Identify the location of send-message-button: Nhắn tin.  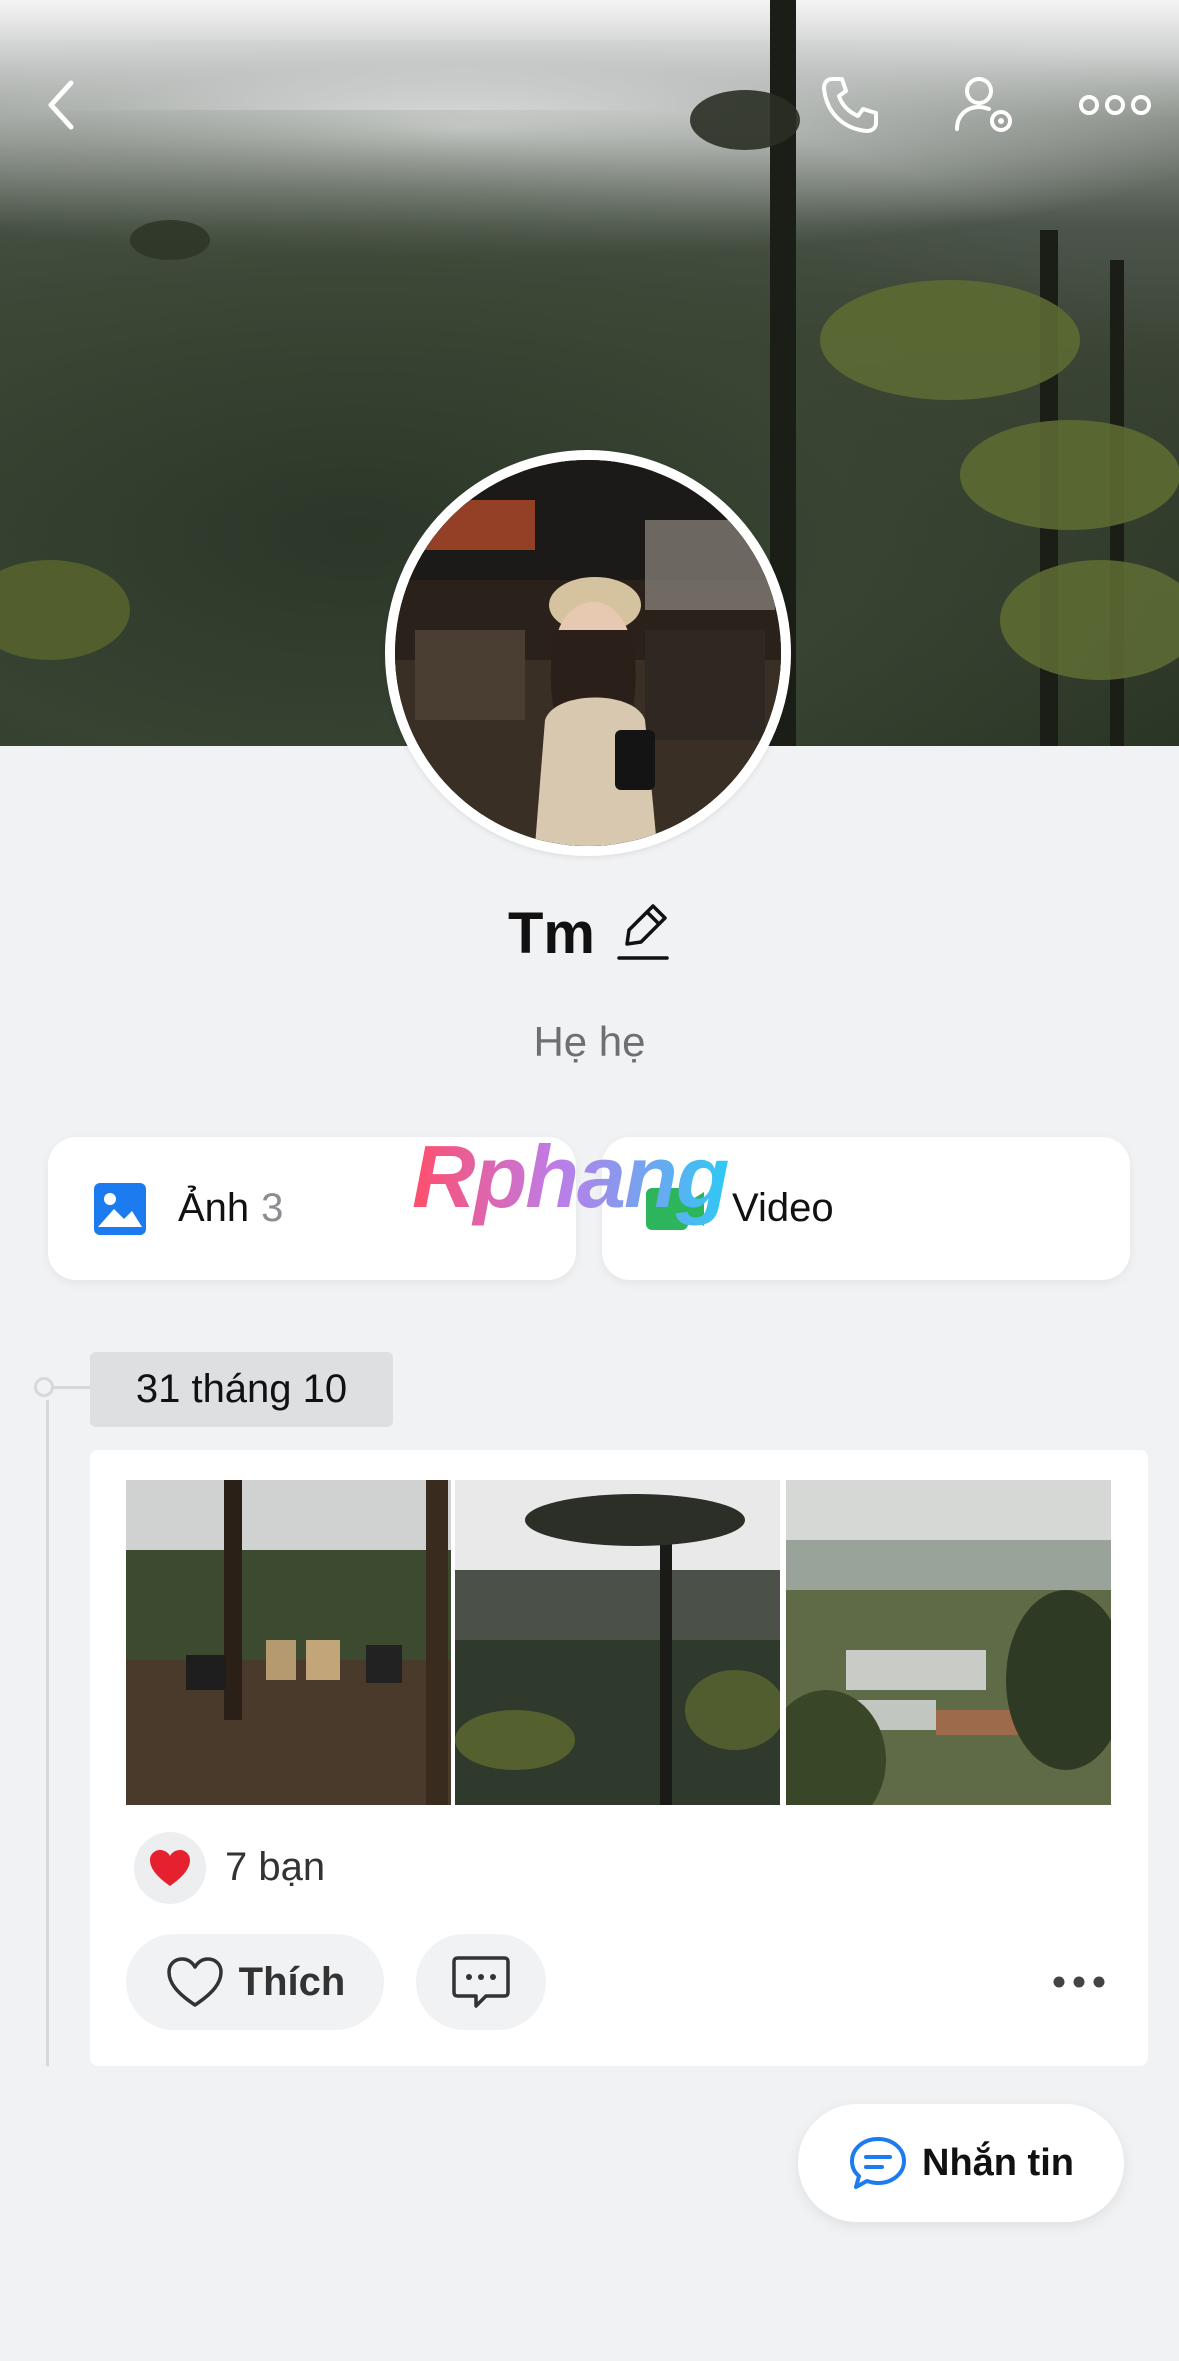
(961, 2163).